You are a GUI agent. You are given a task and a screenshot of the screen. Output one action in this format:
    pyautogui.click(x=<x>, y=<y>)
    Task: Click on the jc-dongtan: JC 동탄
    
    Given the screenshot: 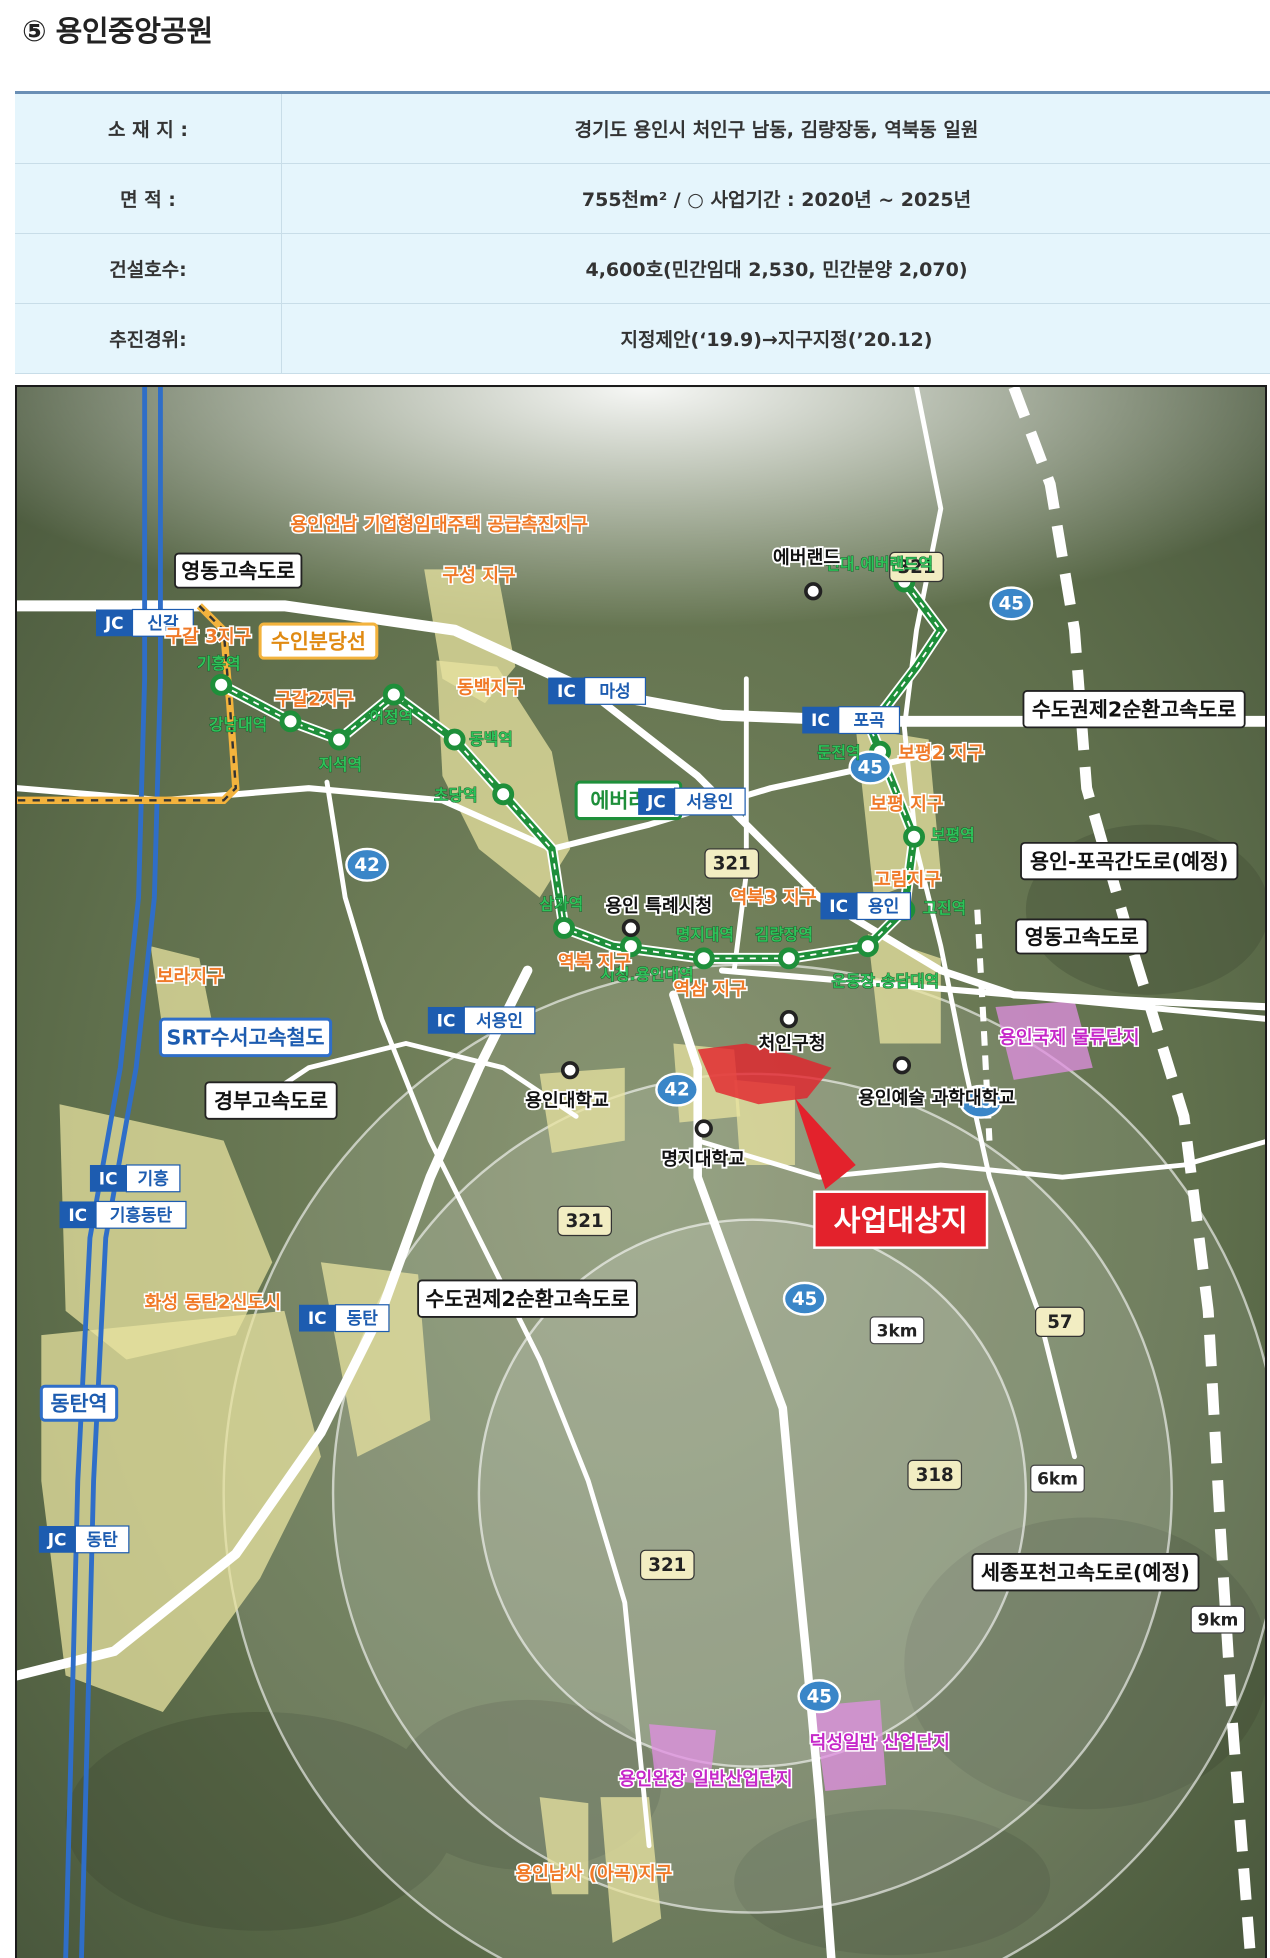 What is the action you would take?
    pyautogui.click(x=84, y=1539)
    